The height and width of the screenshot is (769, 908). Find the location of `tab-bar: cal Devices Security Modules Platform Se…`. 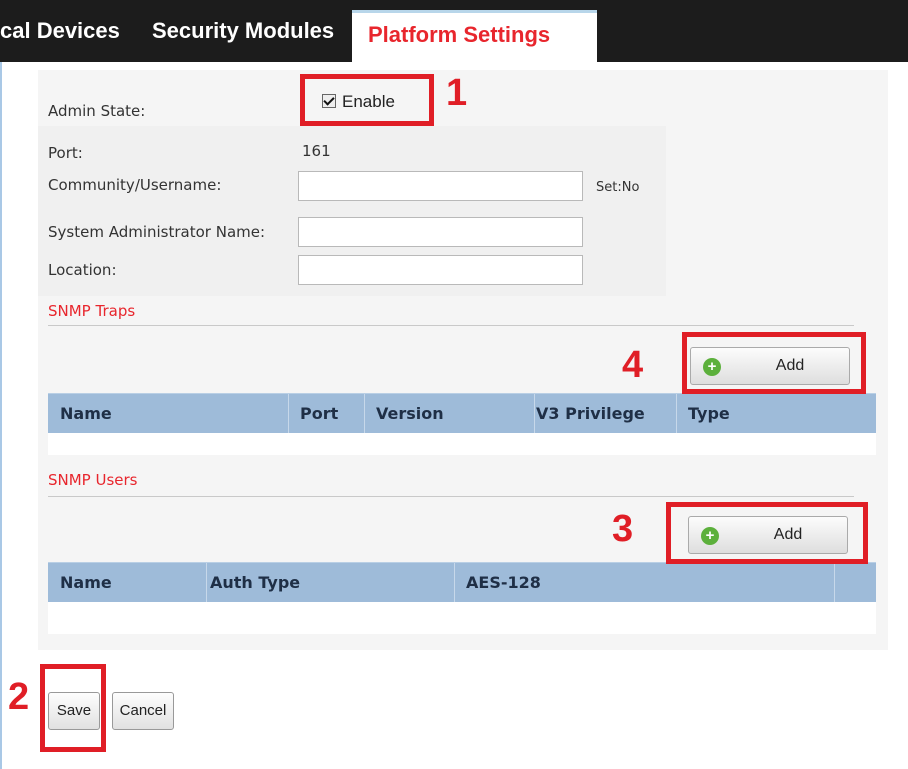

tab-bar: cal Devices Security Modules Platform Se… is located at coordinates (454, 31).